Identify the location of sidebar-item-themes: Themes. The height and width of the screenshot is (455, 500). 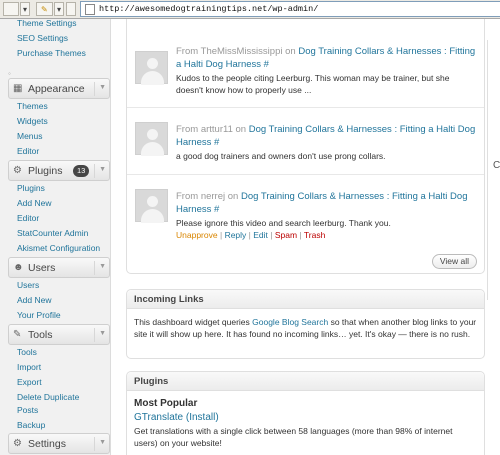
(32, 106).